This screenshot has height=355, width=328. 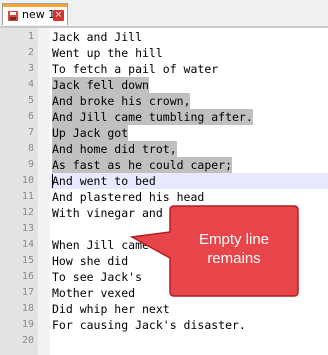 I want to click on callout-text-line-1: Empty line, so click(x=234, y=239).